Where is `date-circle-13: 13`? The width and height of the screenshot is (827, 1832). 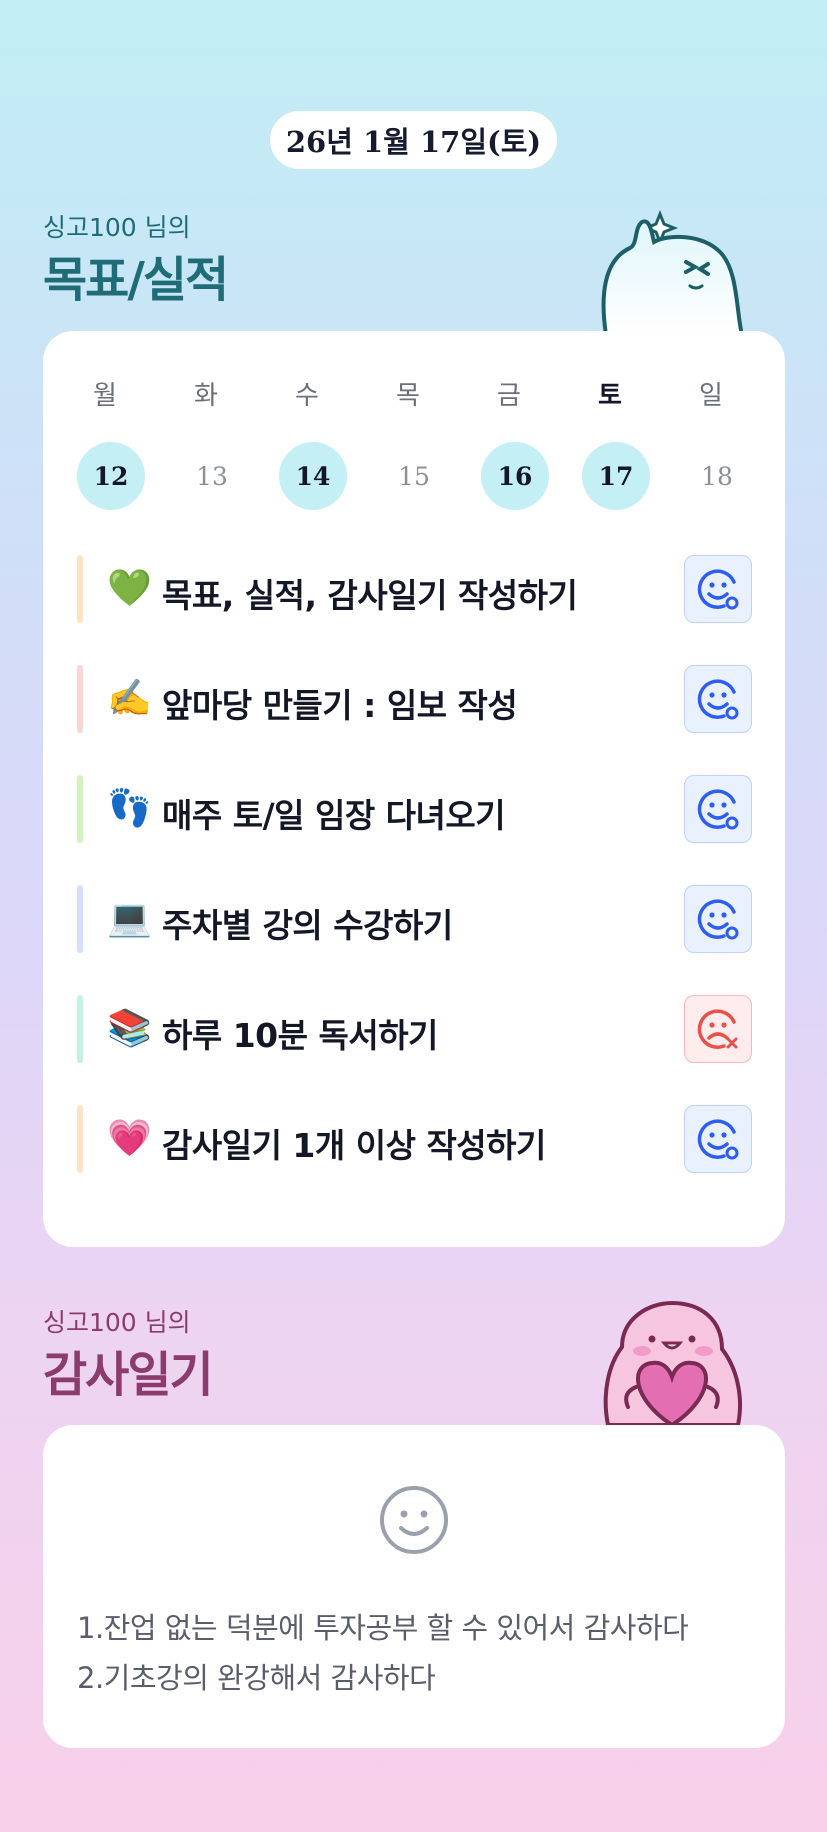 date-circle-13: 13 is located at coordinates (212, 476).